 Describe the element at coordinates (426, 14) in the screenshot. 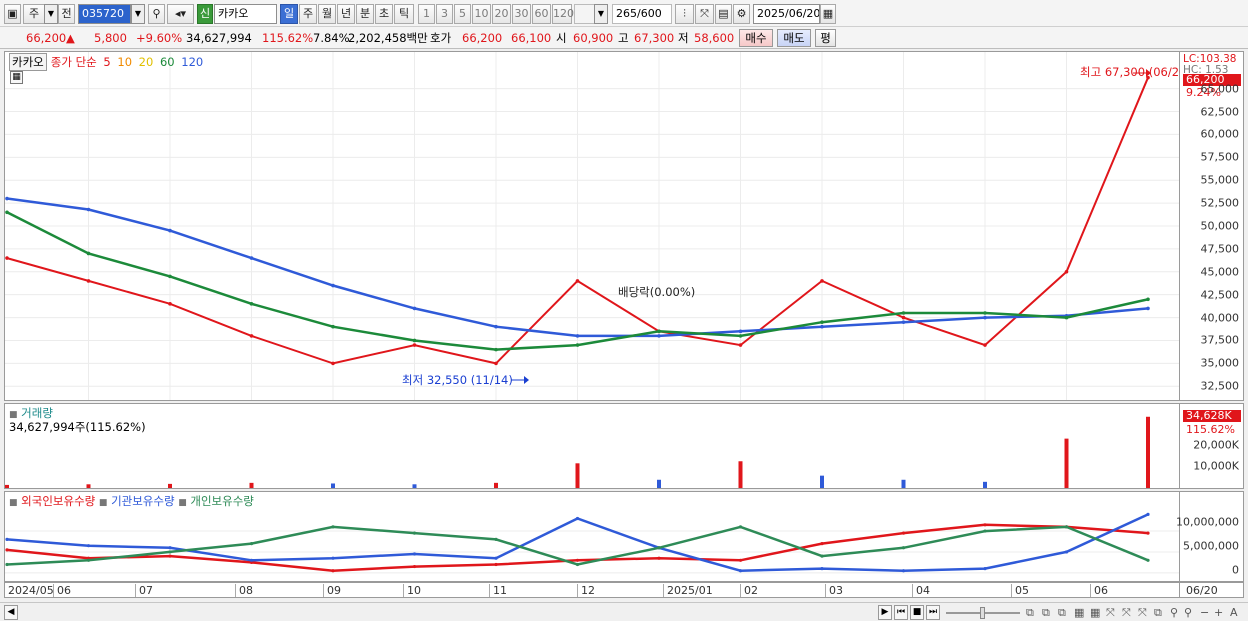

I see `tick-1: 1` at that location.